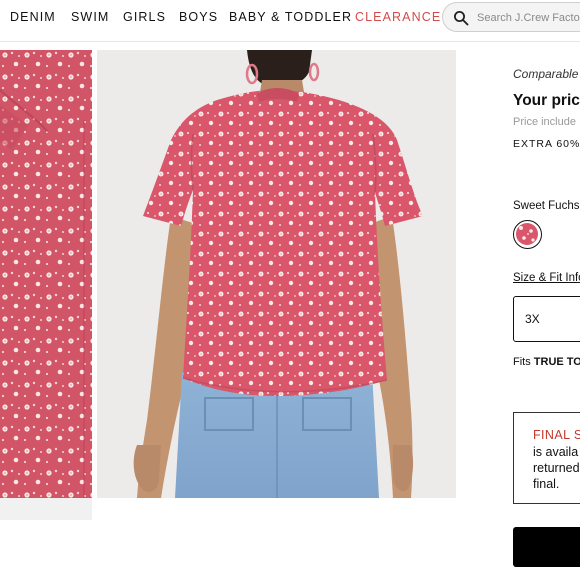 The width and height of the screenshot is (580, 580). What do you see at coordinates (523, 362) in the screenshot?
I see `fit-note-prefix: Fits` at bounding box center [523, 362].